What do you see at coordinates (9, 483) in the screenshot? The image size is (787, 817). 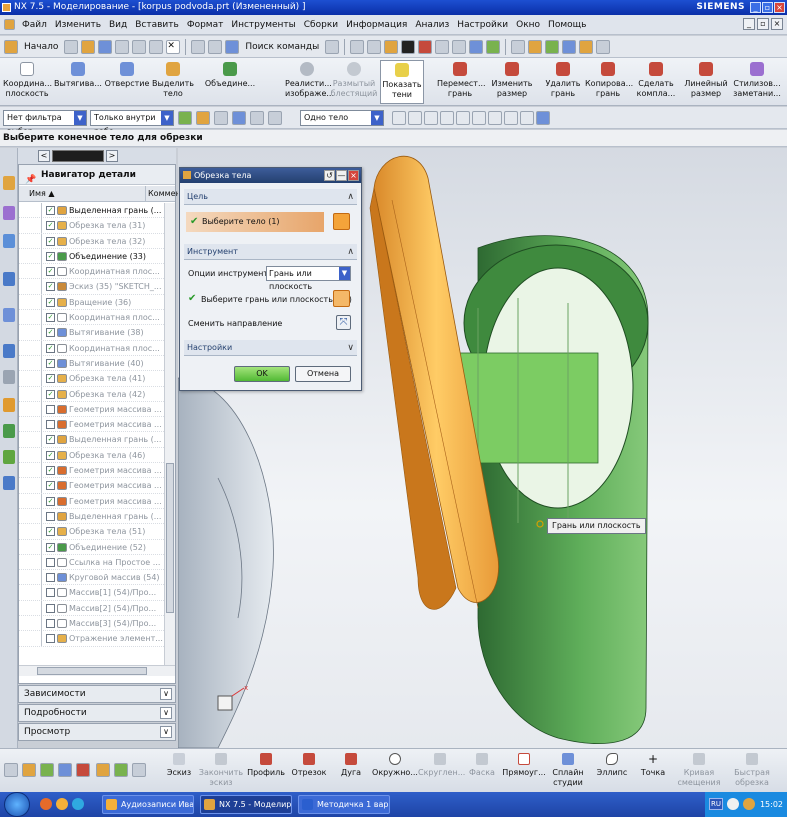 I see `palette-icon` at bounding box center [9, 483].